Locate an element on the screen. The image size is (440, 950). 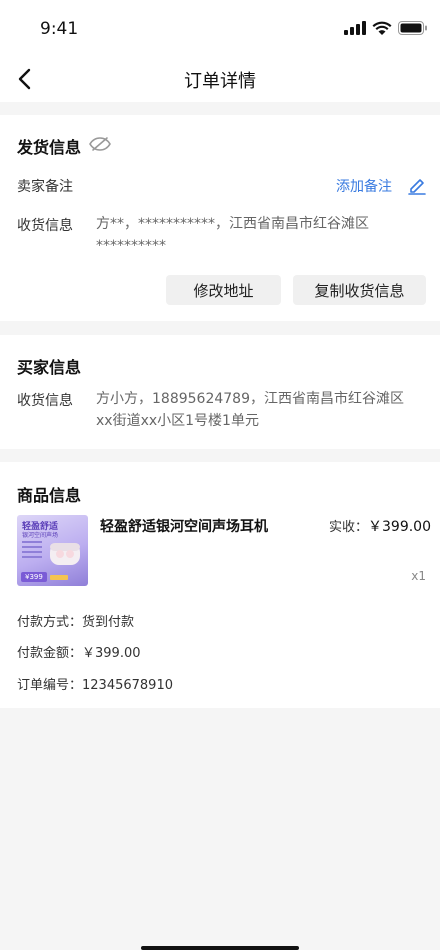
product-thumbnail: 轻盈舒适 银河空间声场 ¥399 is located at coordinates (52, 550).